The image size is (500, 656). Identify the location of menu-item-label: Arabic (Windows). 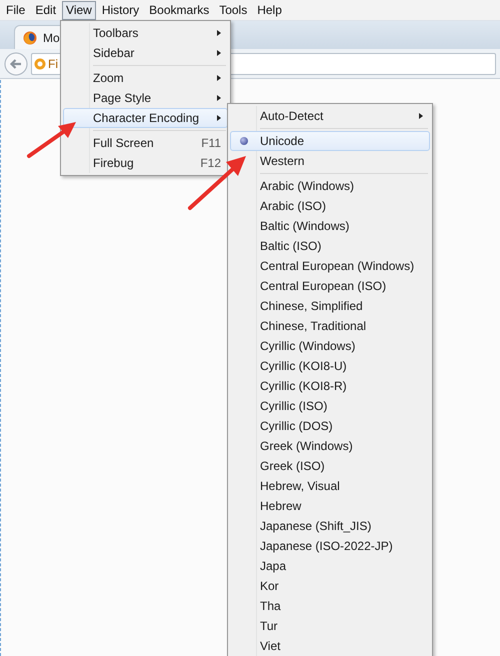
(308, 186).